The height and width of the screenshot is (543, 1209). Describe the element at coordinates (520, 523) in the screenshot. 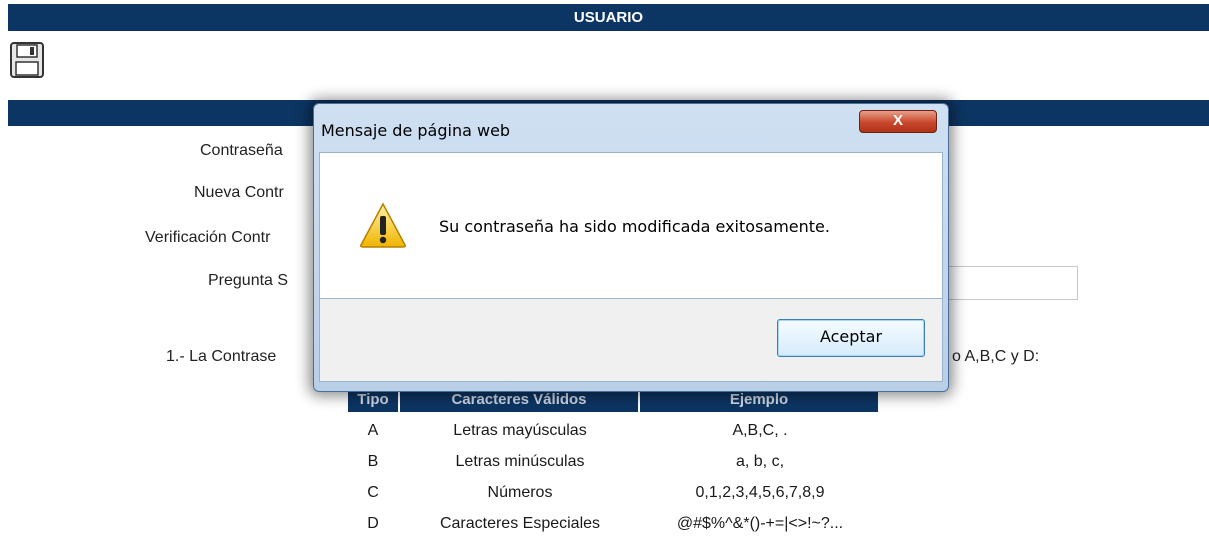

I see `cell-valid: Caracteres Especiales` at that location.